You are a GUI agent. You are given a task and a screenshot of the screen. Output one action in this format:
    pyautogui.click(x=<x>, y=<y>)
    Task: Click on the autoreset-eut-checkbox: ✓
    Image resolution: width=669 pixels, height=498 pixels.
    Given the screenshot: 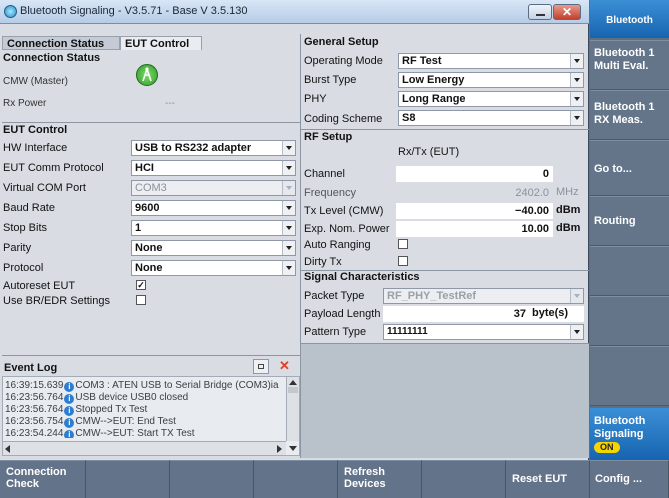 What is the action you would take?
    pyautogui.click(x=141, y=285)
    